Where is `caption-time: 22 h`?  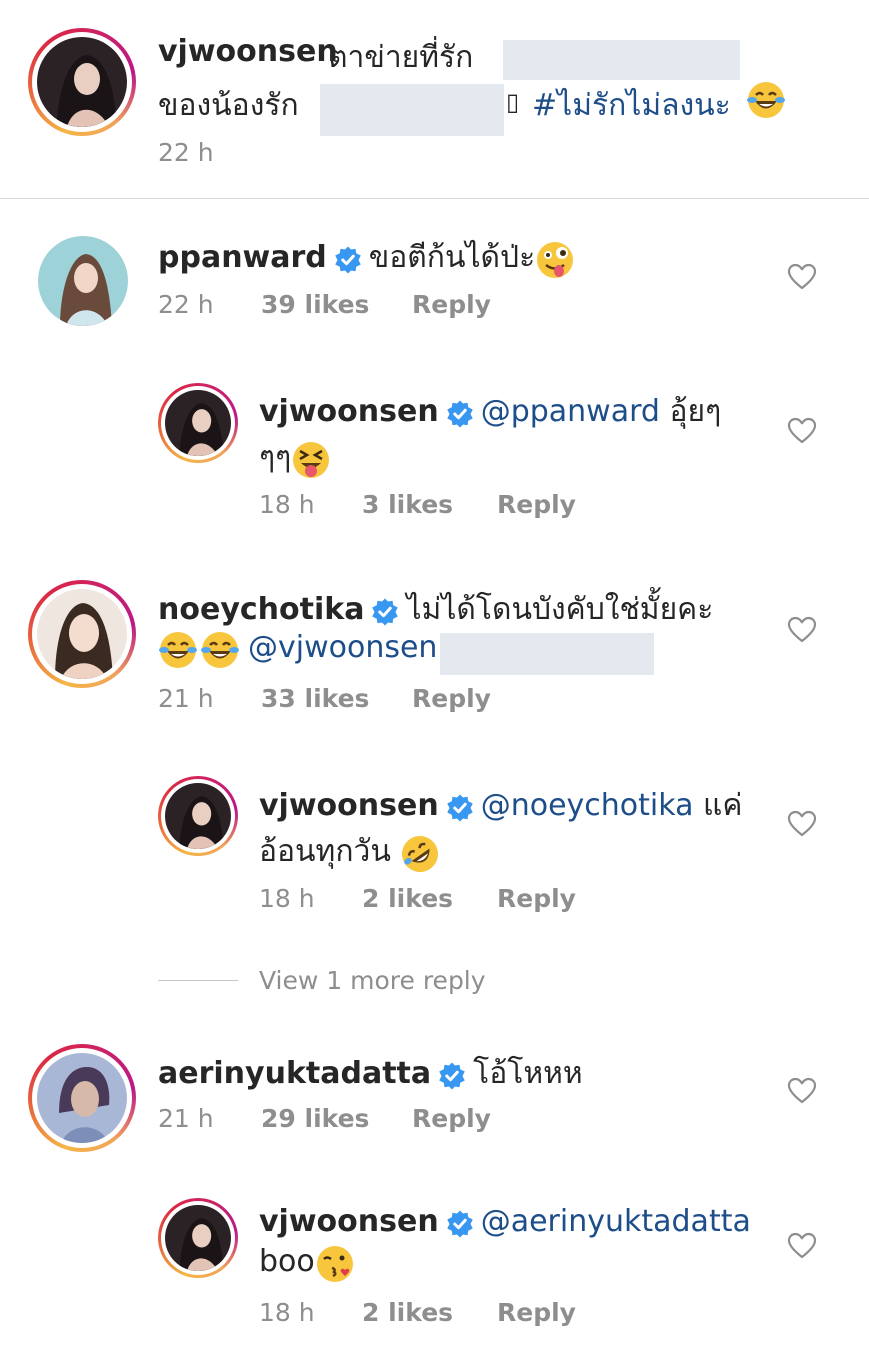 caption-time: 22 h is located at coordinates (186, 152).